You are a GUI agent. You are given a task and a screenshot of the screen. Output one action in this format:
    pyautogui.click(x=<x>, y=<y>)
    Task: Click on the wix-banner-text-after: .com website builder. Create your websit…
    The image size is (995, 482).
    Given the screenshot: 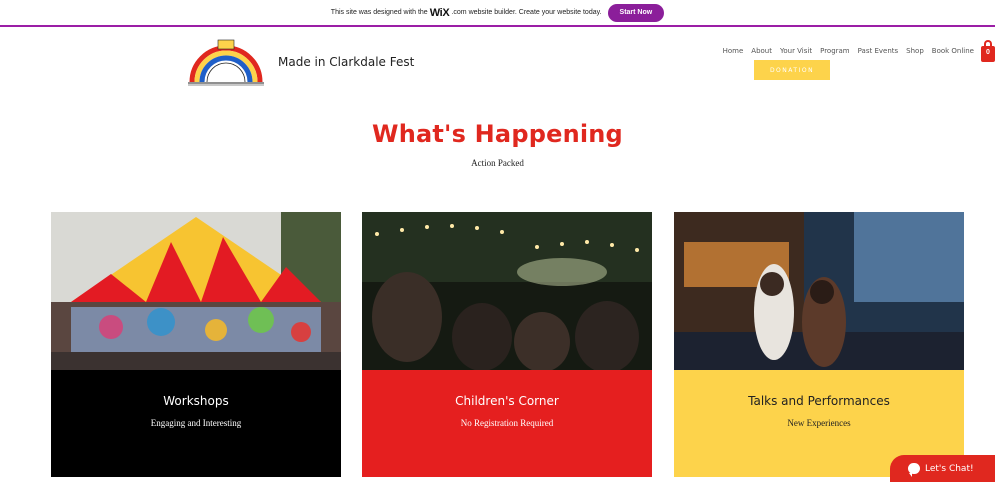 What is the action you would take?
    pyautogui.click(x=526, y=12)
    